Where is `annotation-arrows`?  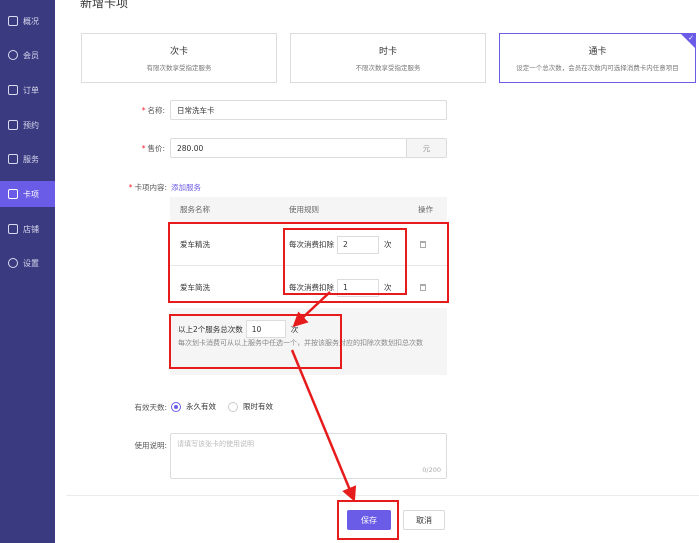 annotation-arrows is located at coordinates (323, 396).